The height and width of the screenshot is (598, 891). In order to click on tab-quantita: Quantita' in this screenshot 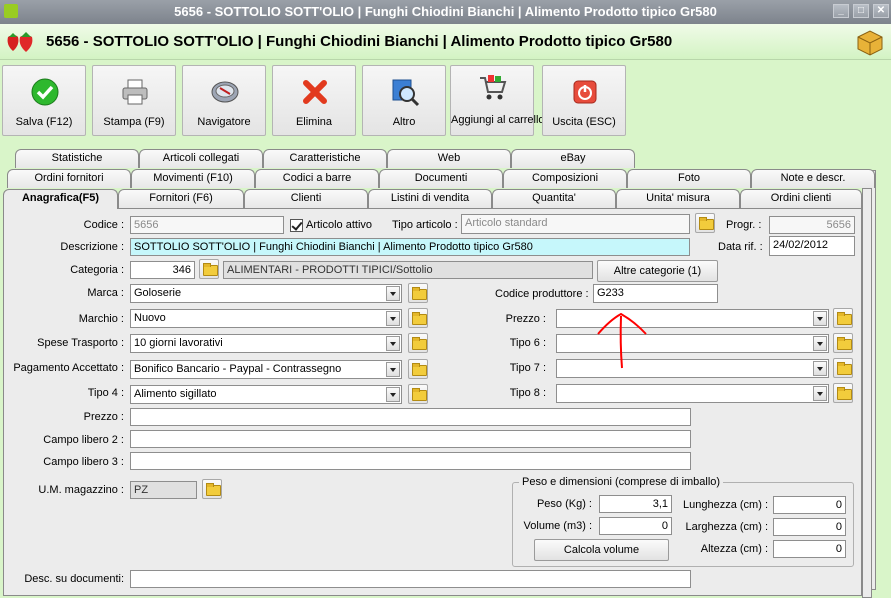, I will do `click(554, 198)`.